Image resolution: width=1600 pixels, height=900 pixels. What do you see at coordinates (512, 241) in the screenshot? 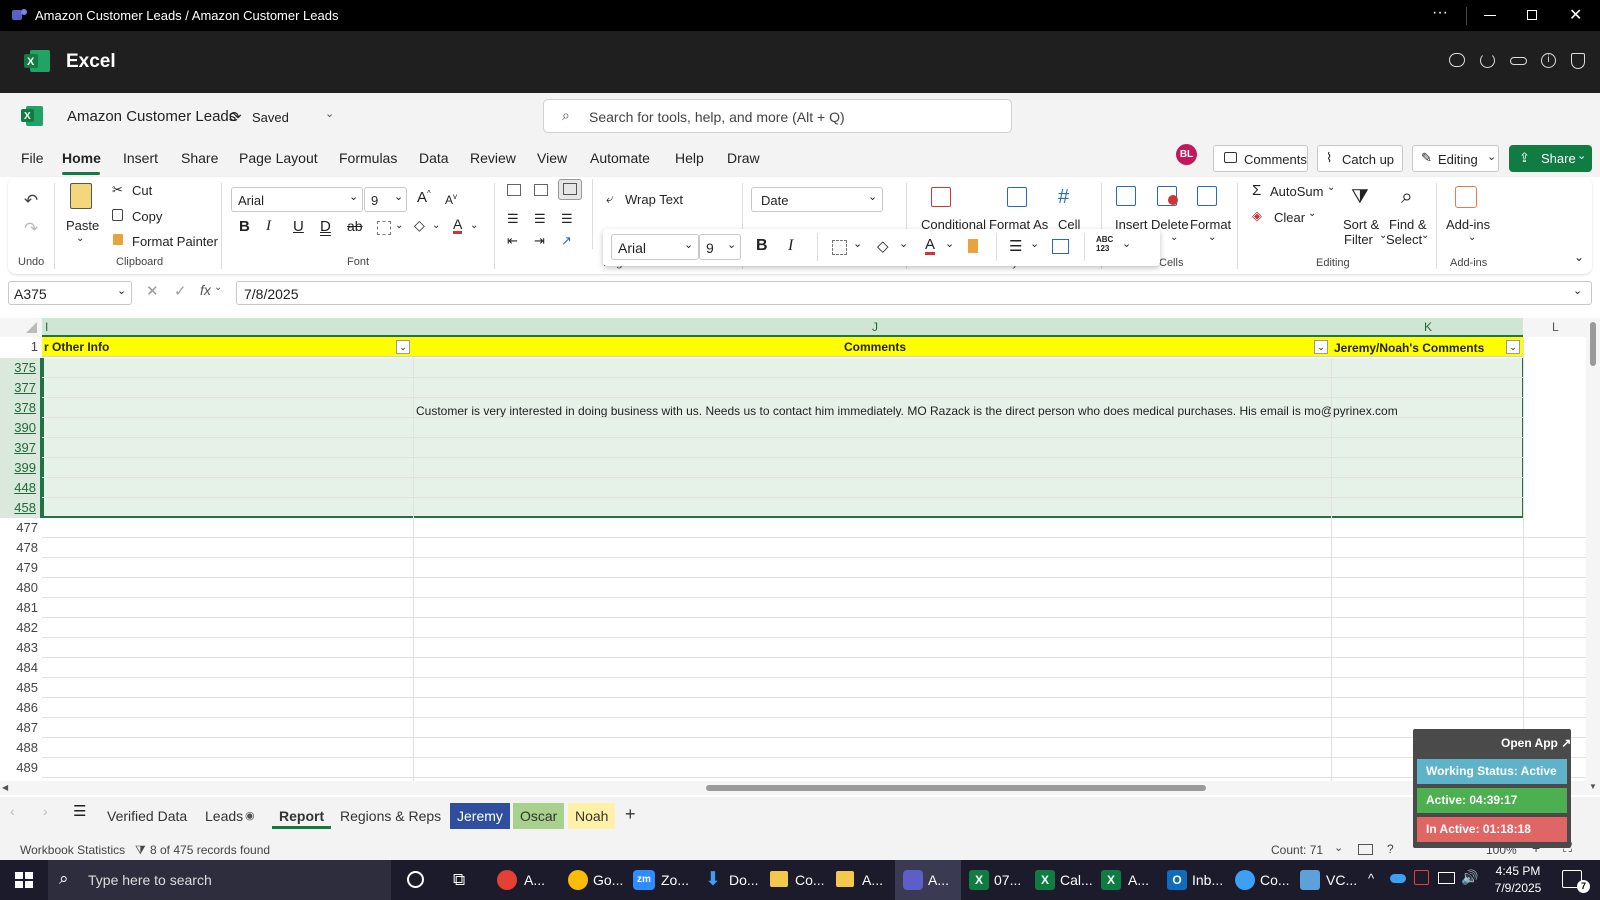
I see `decrease-indent-icon: ⇤` at bounding box center [512, 241].